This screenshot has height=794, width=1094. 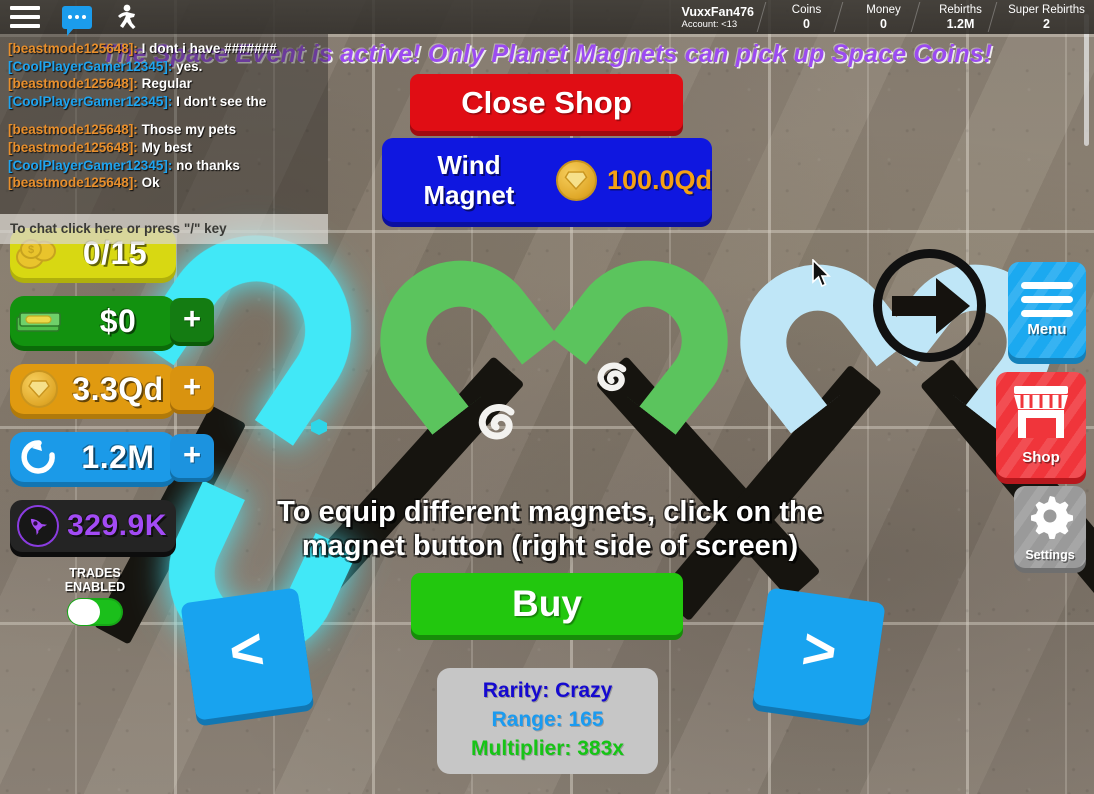 I want to click on rocket-icon, so click(x=38, y=526).